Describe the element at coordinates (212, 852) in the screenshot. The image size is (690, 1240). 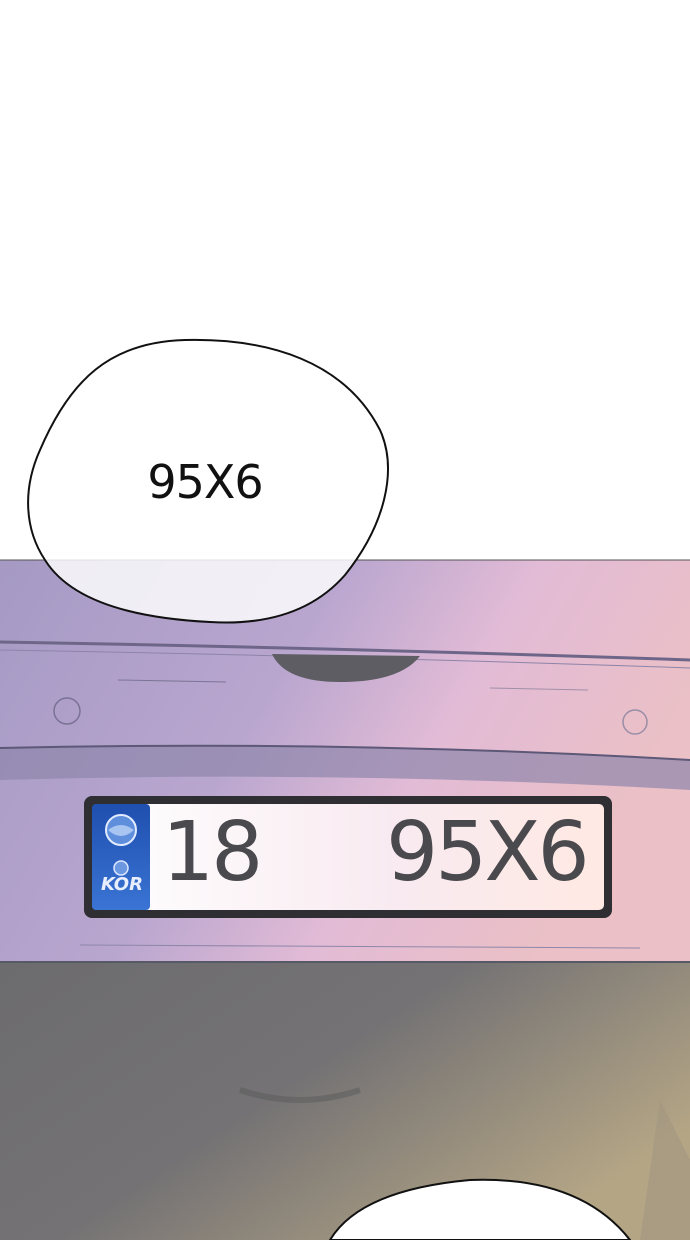
I see `plate-region-number: 18` at that location.